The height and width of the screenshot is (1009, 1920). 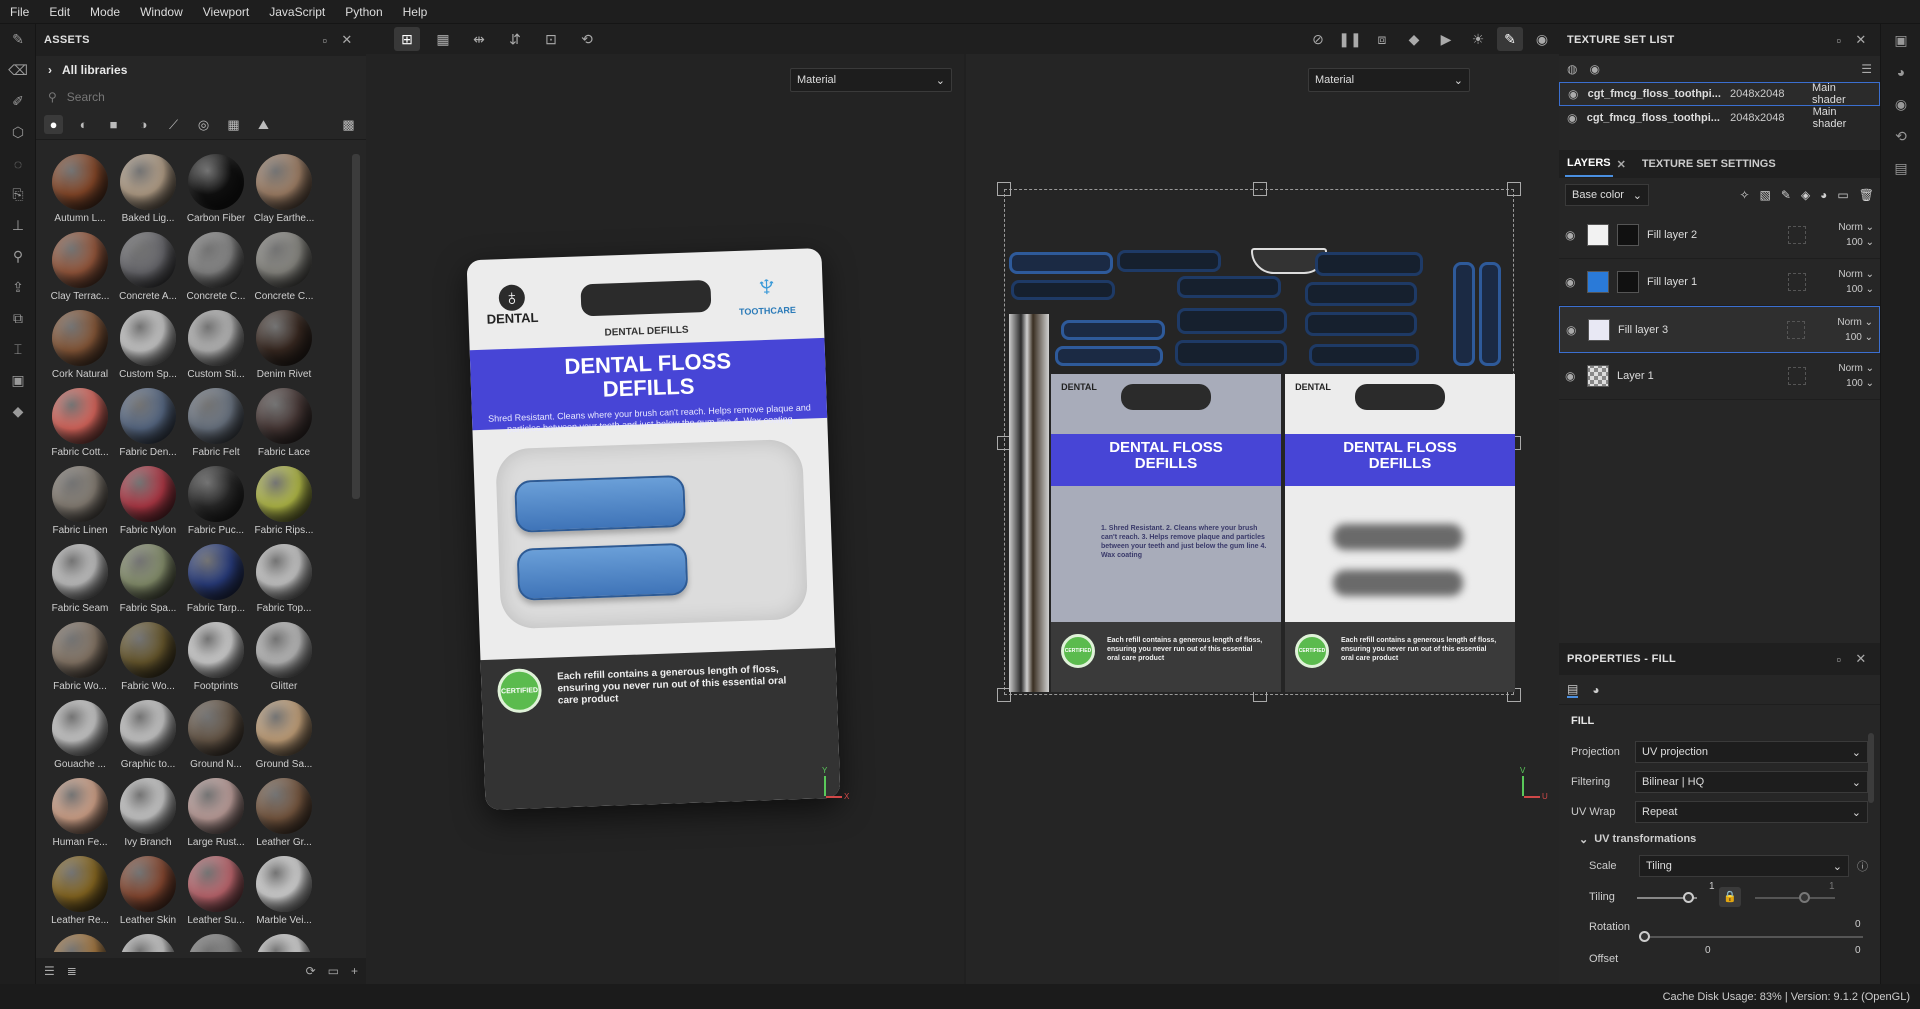 What do you see at coordinates (1414, 39) in the screenshot?
I see `cube-view-icon: ◆` at bounding box center [1414, 39].